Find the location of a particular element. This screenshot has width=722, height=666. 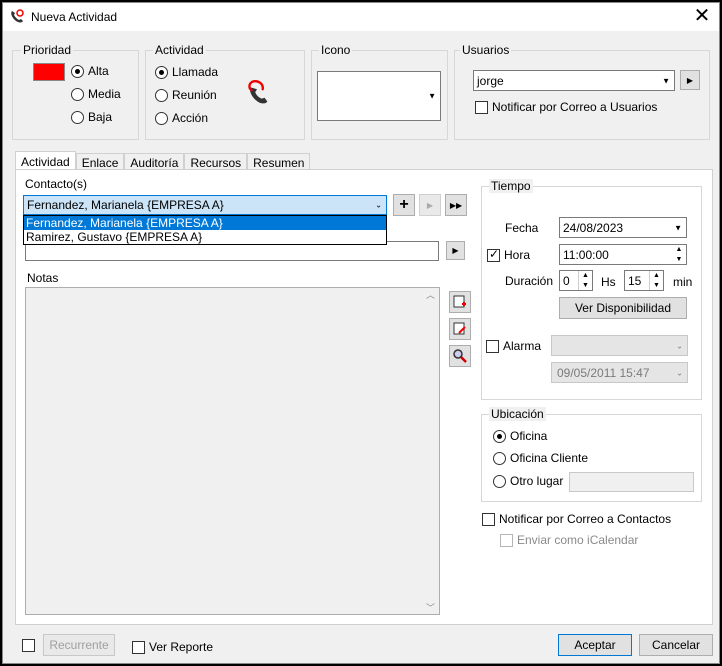

actividad-reunion-radio: Reunión is located at coordinates (186, 95).